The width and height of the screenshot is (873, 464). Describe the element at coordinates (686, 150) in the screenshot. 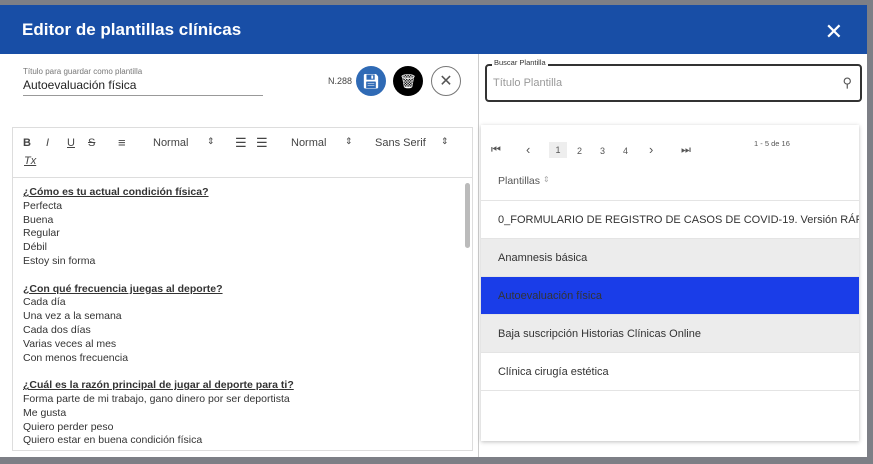

I see `last-page-icon: ⏭` at that location.